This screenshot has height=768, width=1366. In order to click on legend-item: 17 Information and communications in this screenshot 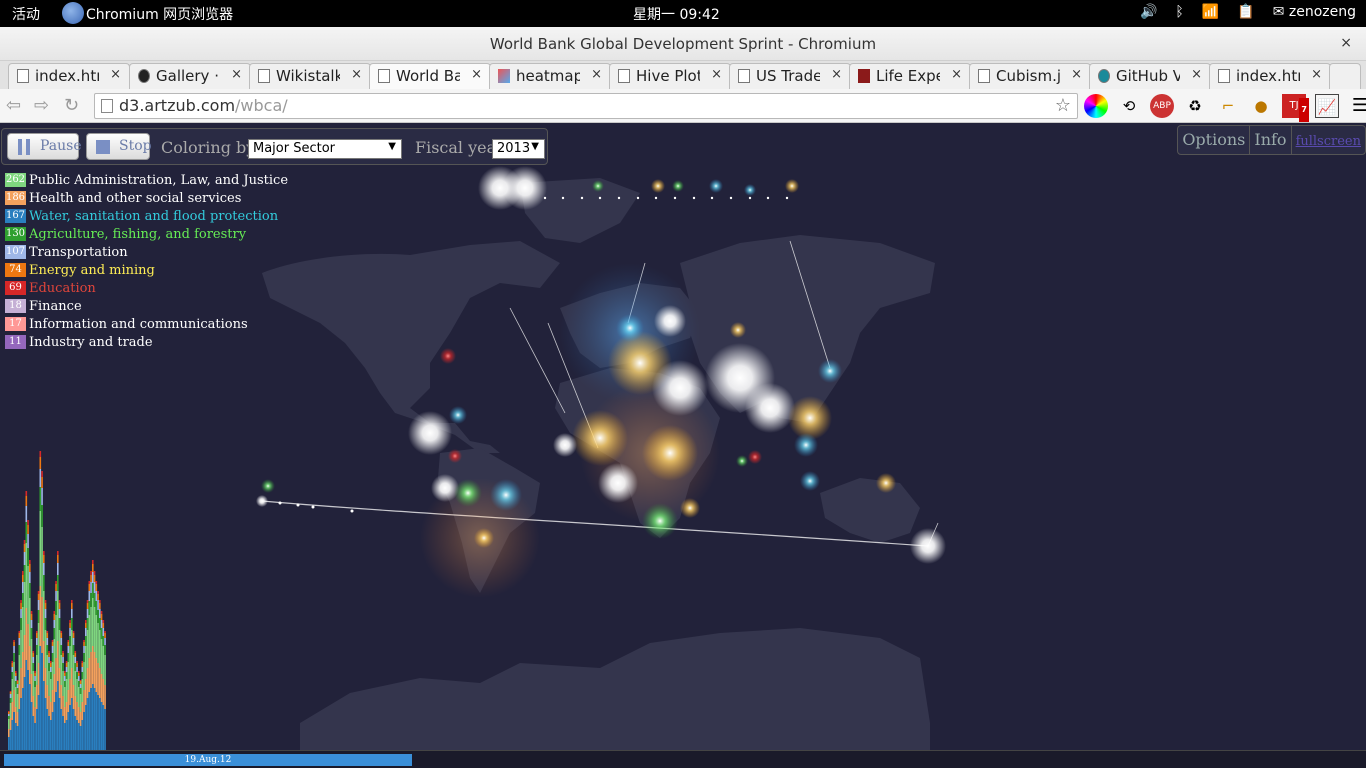, I will do `click(146, 324)`.